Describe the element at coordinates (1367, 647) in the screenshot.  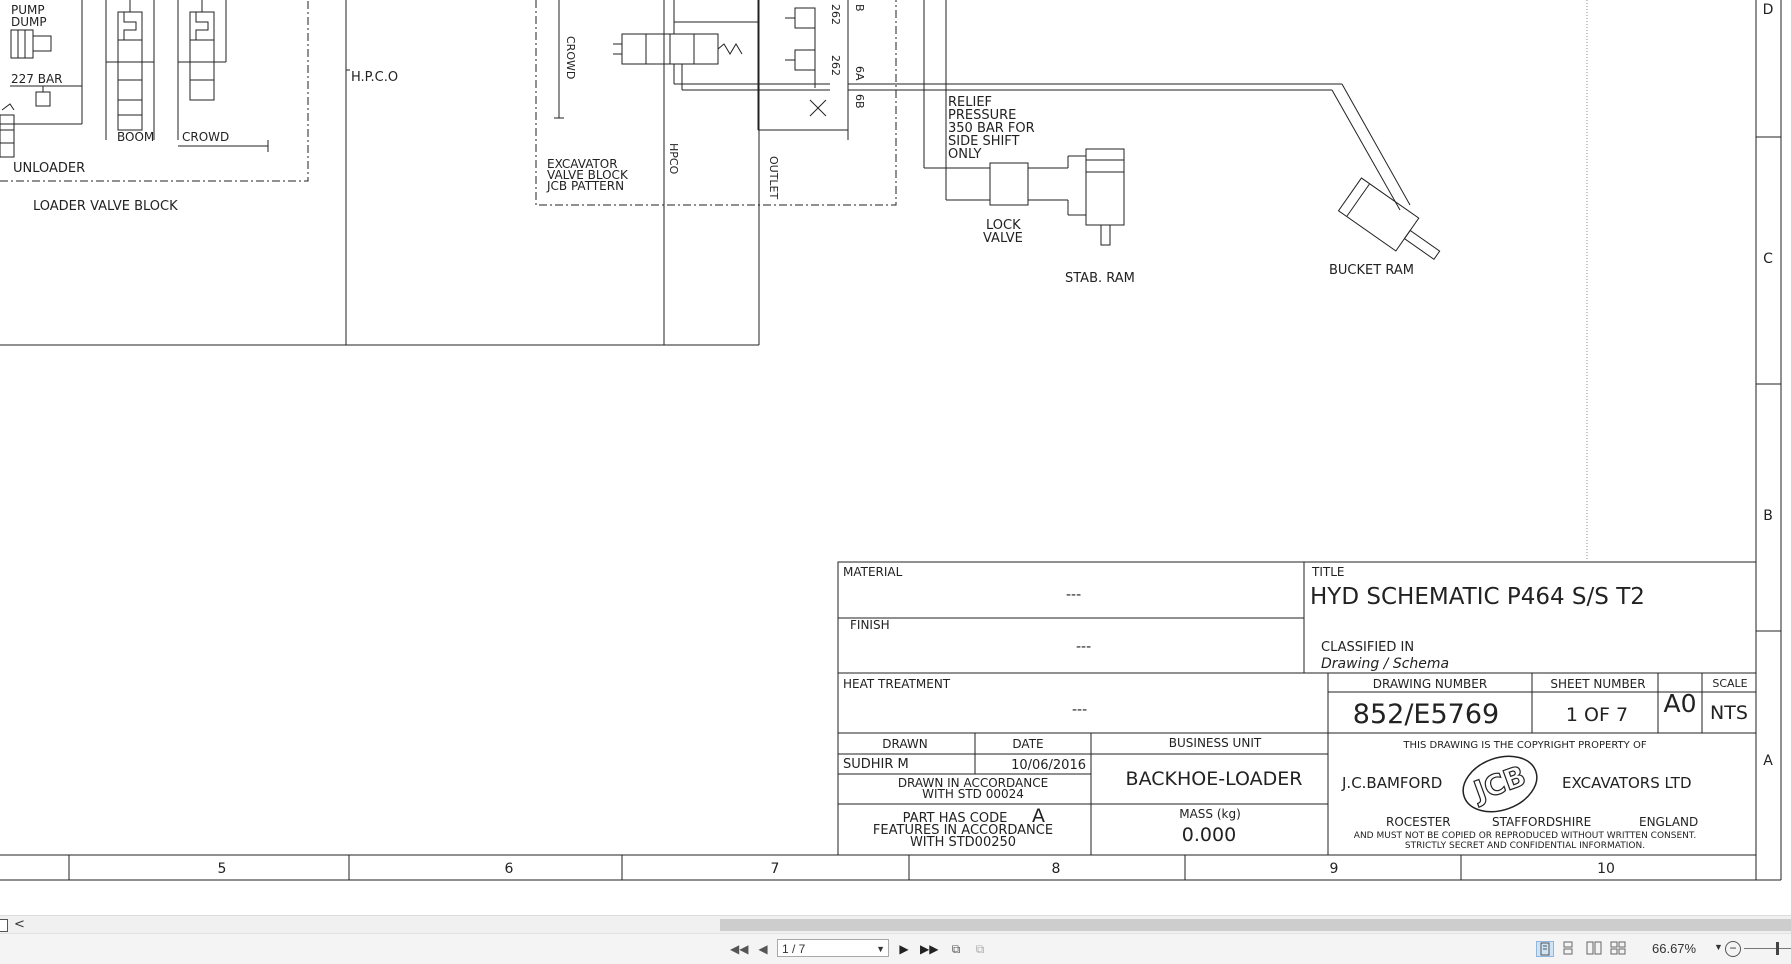
I see `classified-label: CLASSIFIED IN` at that location.